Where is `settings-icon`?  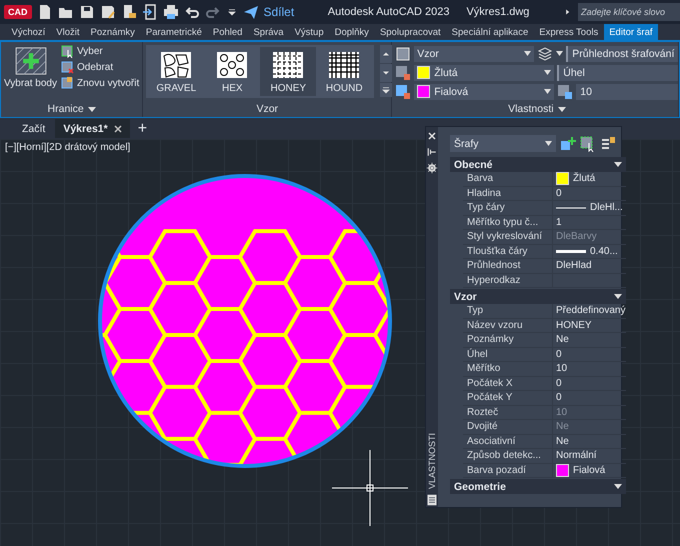 settings-icon is located at coordinates (432, 168).